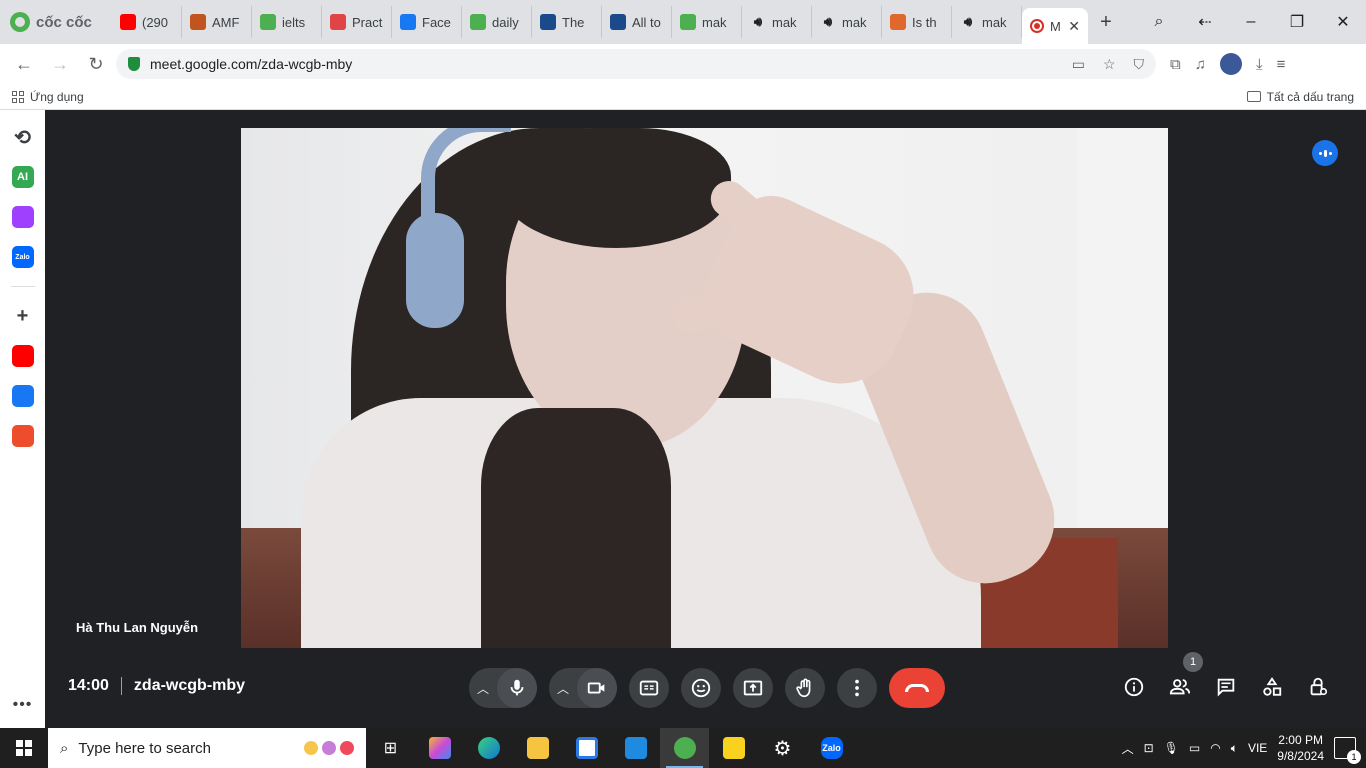 Image resolution: width=1366 pixels, height=768 pixels. I want to click on taskbar-file-explorer, so click(537, 748).